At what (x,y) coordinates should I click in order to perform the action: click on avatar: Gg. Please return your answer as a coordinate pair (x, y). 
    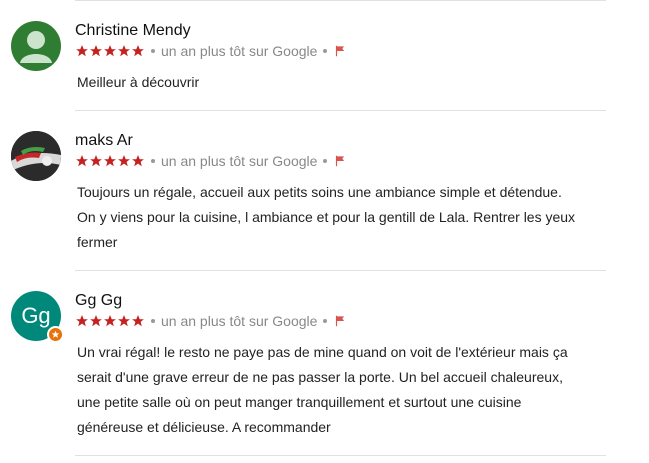
    Looking at the image, I should click on (37, 317).